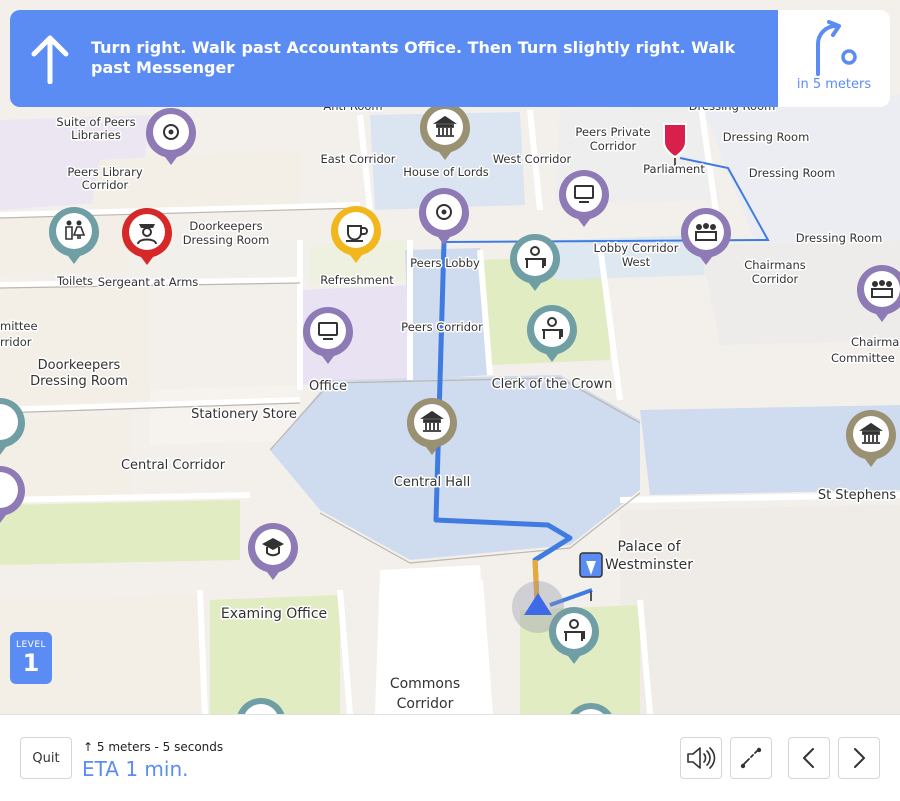  What do you see at coordinates (446, 172) in the screenshot?
I see `label-house-of-lords: House of Lords` at bounding box center [446, 172].